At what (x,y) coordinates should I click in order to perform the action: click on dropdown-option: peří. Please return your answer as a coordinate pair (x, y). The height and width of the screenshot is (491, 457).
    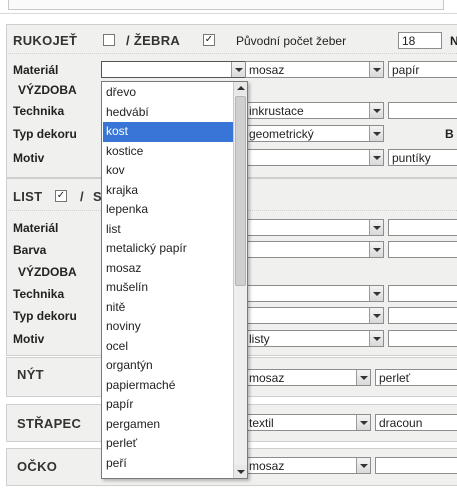
    Looking at the image, I should click on (168, 464).